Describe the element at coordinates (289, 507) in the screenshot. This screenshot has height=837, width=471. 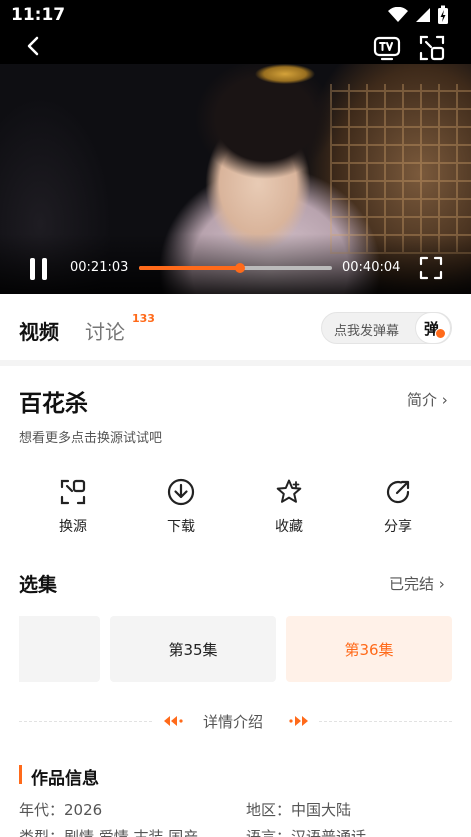
I see `favorite-button: 收藏` at that location.